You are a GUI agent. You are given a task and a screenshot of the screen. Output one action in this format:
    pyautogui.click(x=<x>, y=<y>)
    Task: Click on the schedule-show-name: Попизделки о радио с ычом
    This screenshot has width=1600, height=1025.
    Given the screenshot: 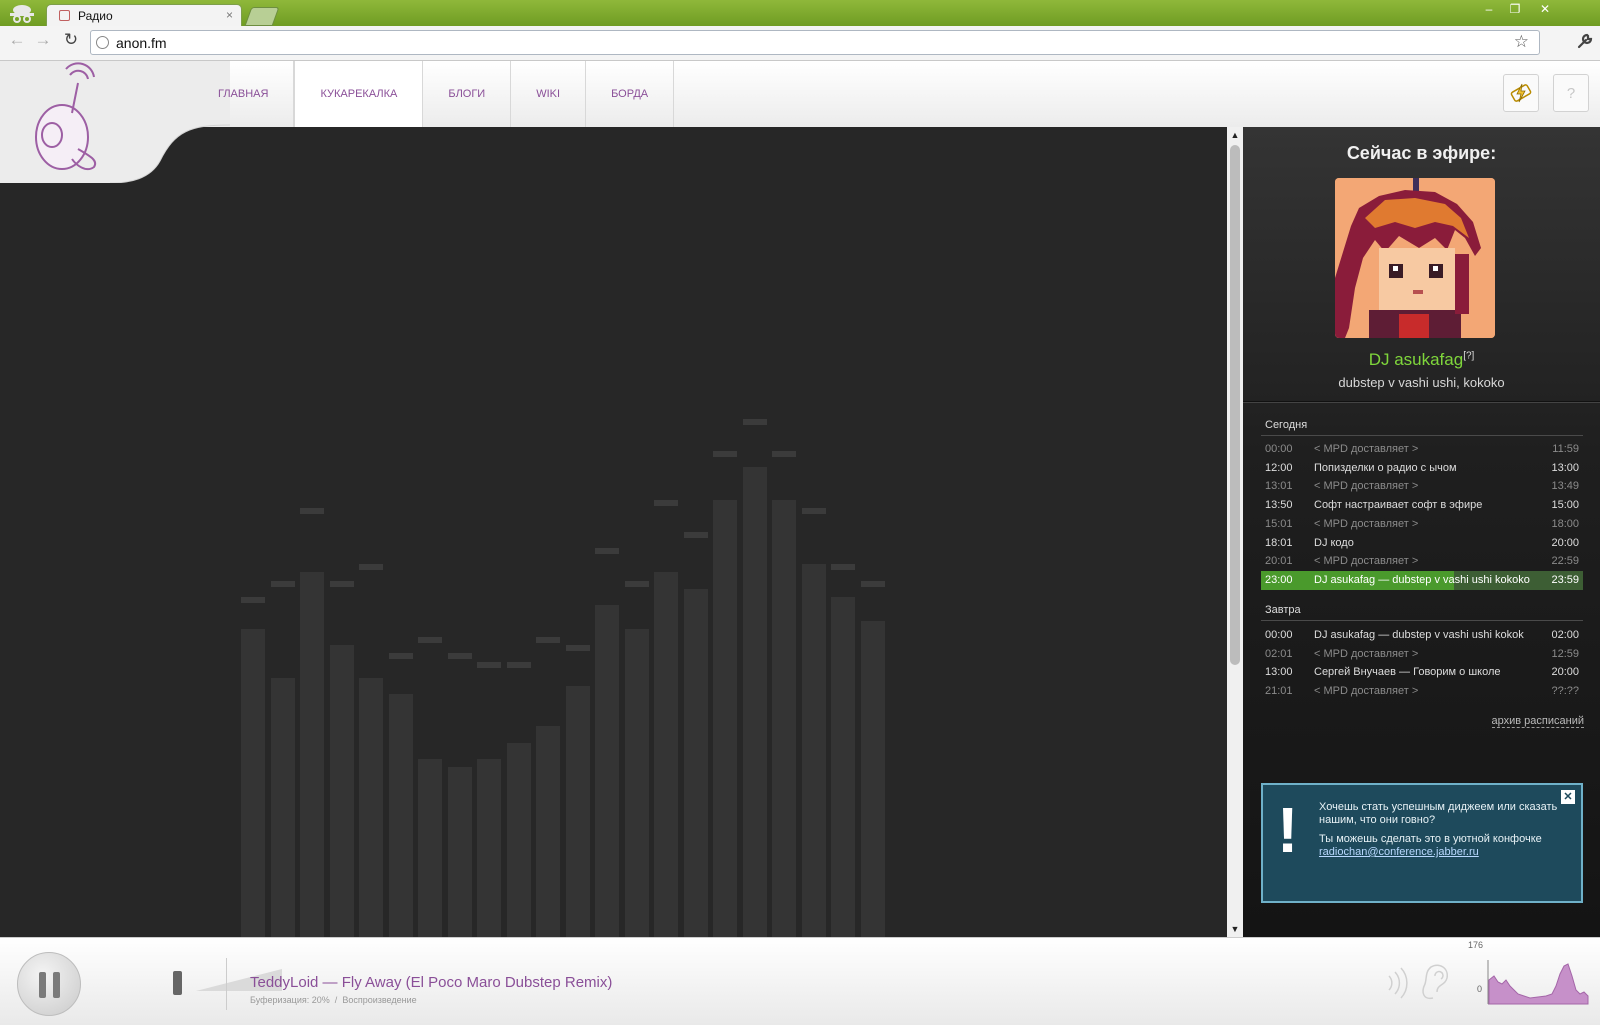 What is the action you would take?
    pyautogui.click(x=1385, y=467)
    